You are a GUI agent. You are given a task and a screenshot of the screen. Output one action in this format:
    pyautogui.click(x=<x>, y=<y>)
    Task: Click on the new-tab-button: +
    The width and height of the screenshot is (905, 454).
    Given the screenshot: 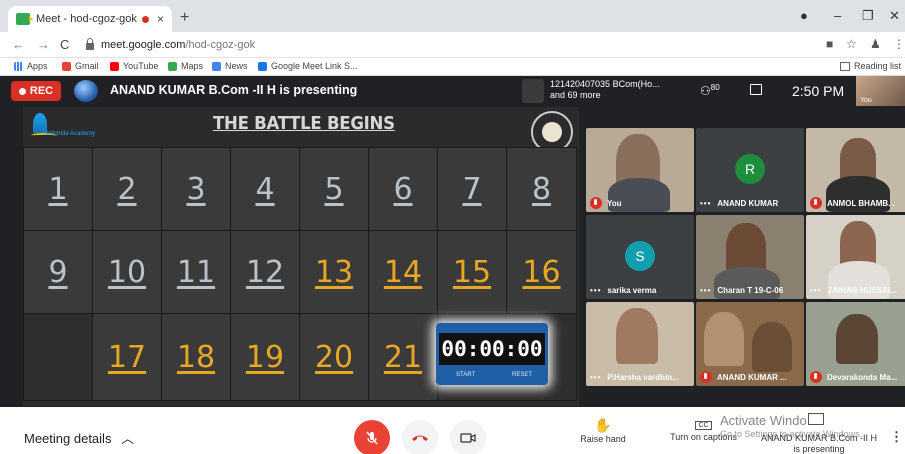 What is the action you would take?
    pyautogui.click(x=184, y=18)
    